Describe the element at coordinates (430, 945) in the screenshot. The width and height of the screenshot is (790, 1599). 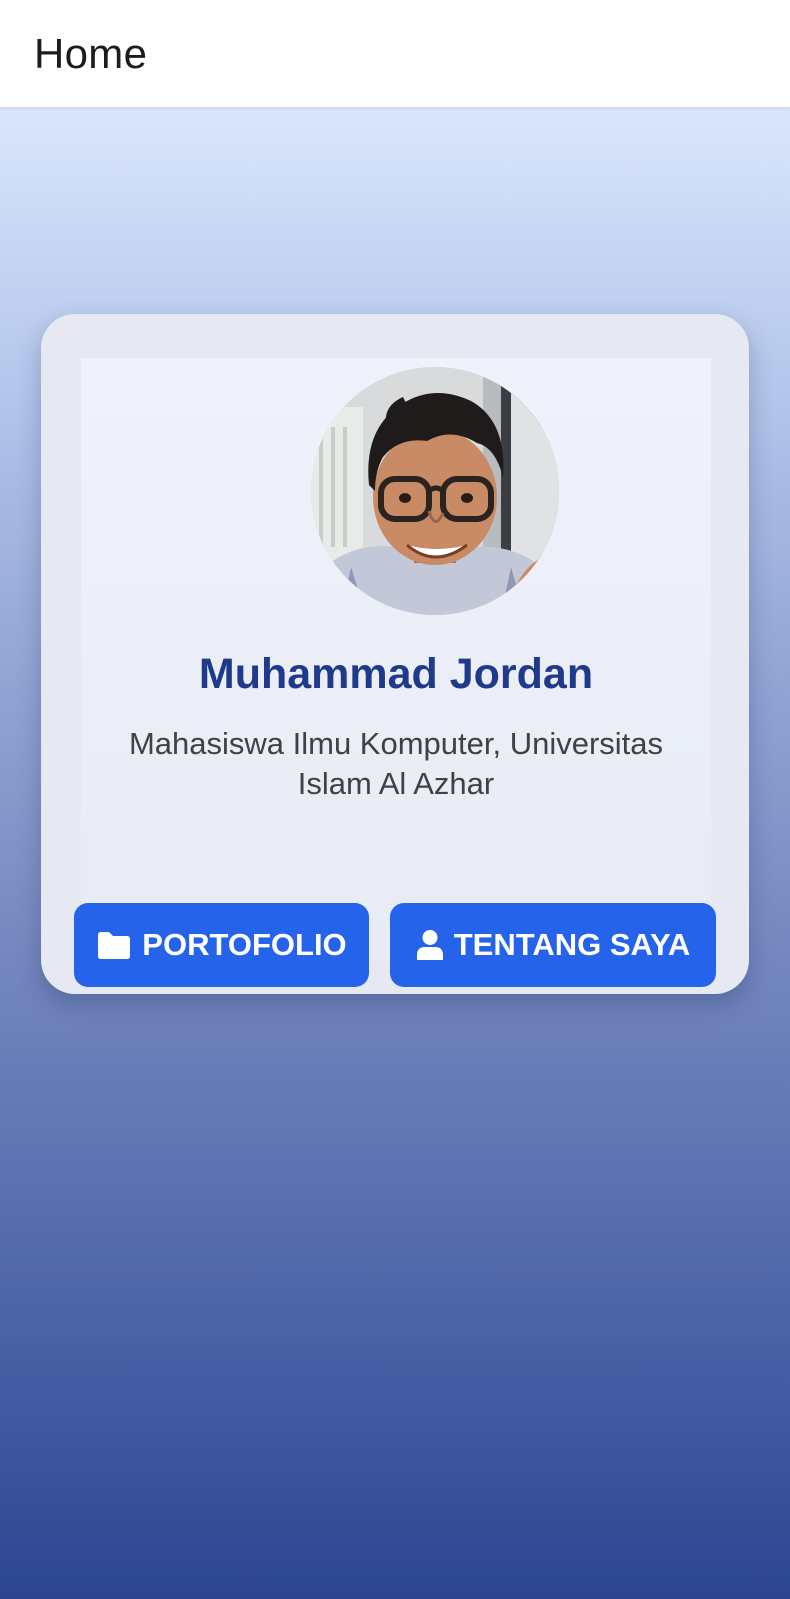
I see `user-icon` at that location.